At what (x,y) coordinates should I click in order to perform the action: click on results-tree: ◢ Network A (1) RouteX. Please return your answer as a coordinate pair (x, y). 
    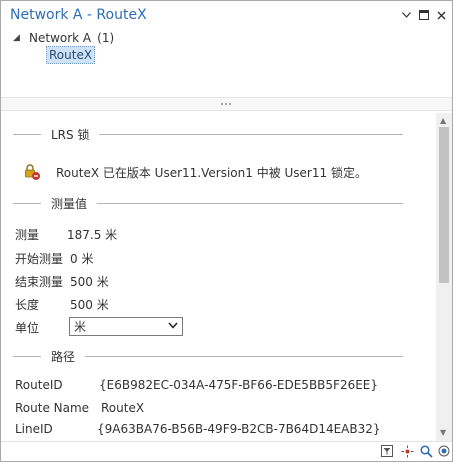
    Looking at the image, I should click on (226, 63).